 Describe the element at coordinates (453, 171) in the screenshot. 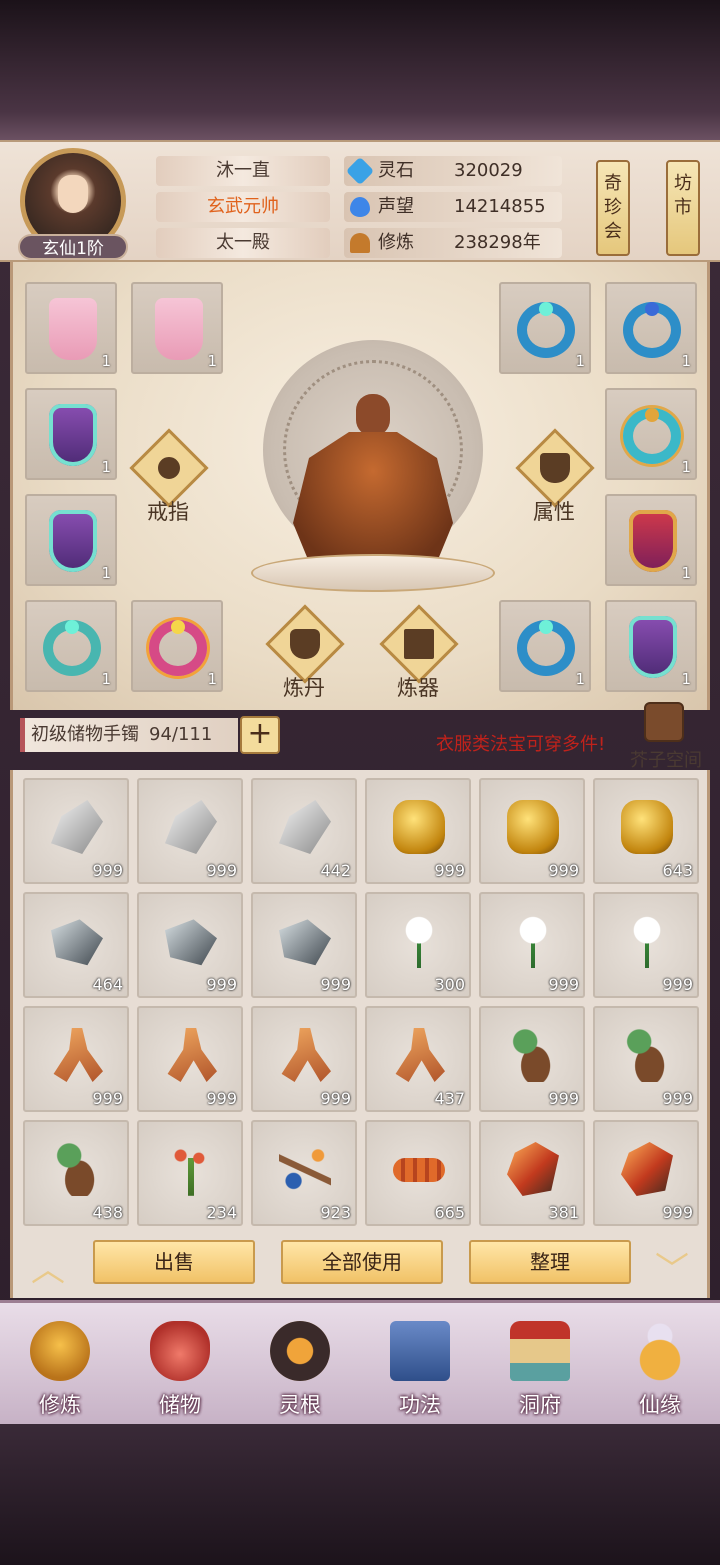

I see `stat-spirit-stone: 灵石 320029` at that location.